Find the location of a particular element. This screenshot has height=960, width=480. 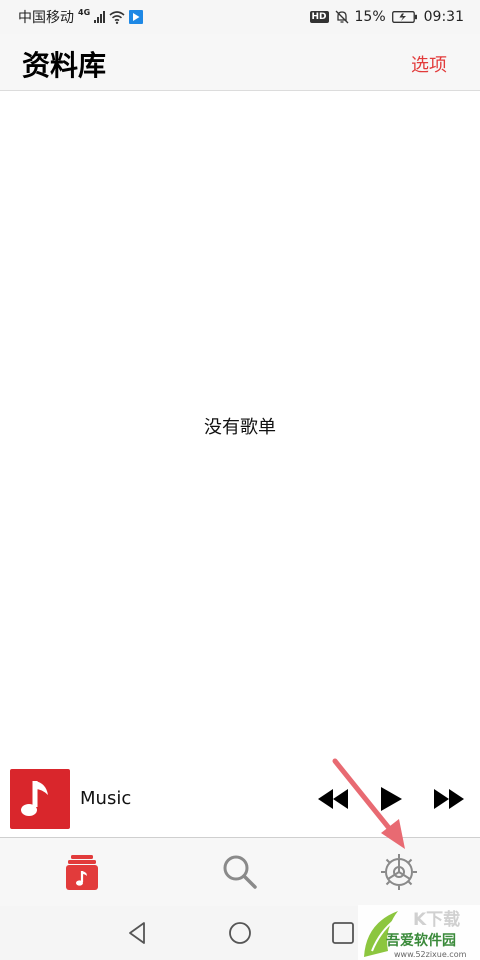

clock: 09:31 is located at coordinates (443, 17).